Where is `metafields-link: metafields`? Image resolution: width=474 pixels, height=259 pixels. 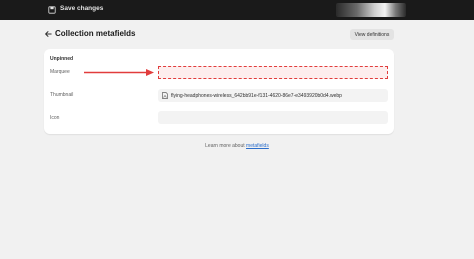
metafields-link: metafields is located at coordinates (257, 146).